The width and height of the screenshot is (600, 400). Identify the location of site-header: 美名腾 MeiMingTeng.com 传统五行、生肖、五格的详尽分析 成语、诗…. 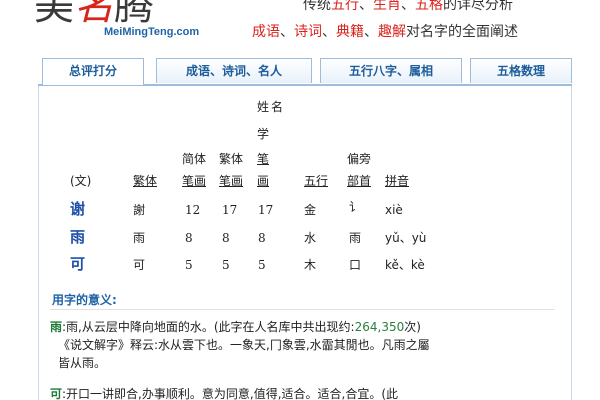
(300, 25).